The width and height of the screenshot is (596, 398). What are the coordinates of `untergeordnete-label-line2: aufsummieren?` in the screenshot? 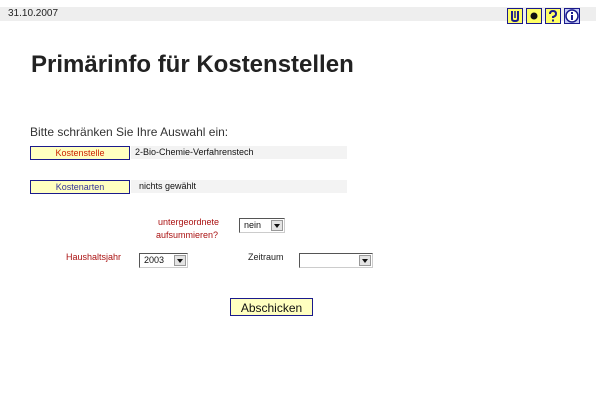 It's located at (187, 235).